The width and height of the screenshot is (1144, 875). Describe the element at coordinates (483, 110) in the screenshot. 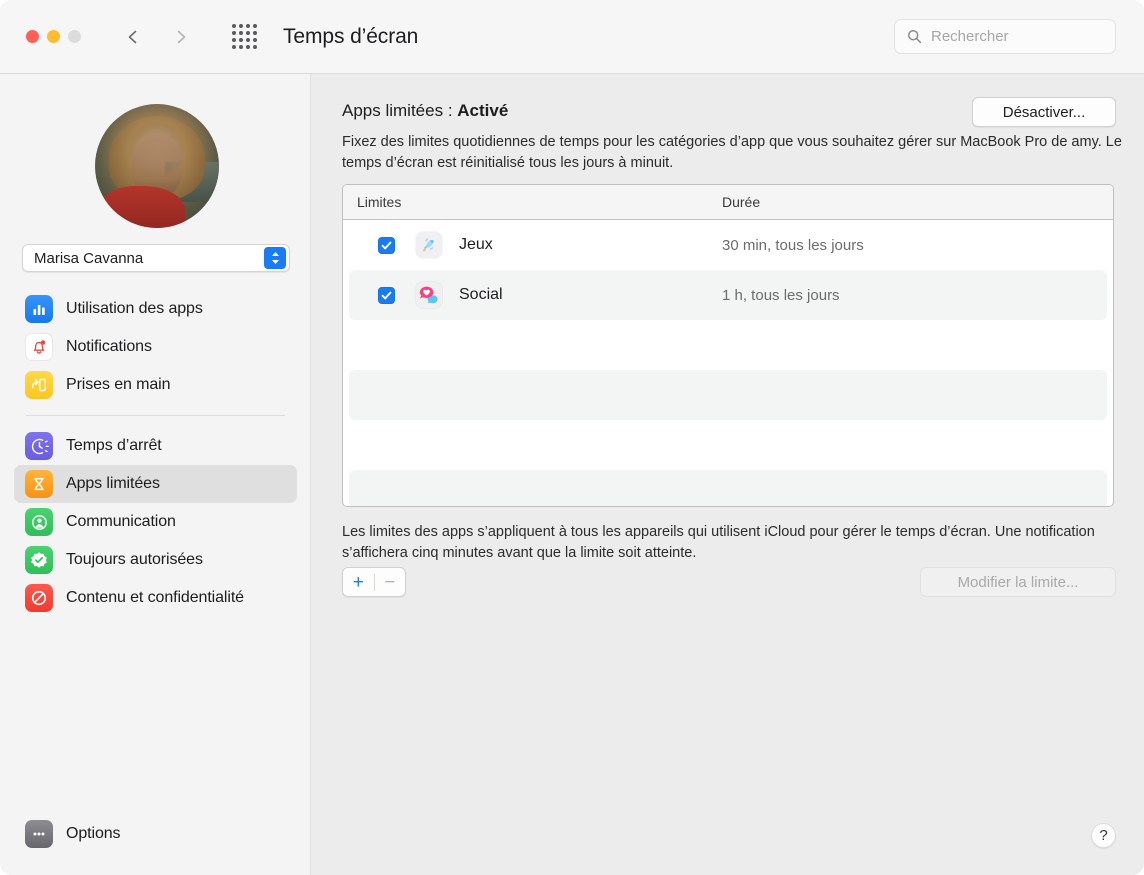

I see `status-value: Activé` at that location.